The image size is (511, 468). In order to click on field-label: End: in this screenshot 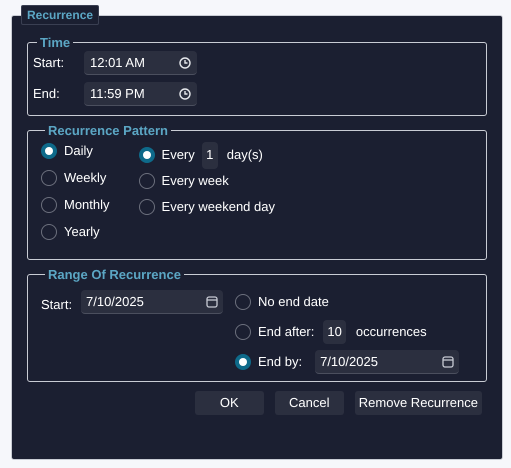, I will do `click(47, 94)`.